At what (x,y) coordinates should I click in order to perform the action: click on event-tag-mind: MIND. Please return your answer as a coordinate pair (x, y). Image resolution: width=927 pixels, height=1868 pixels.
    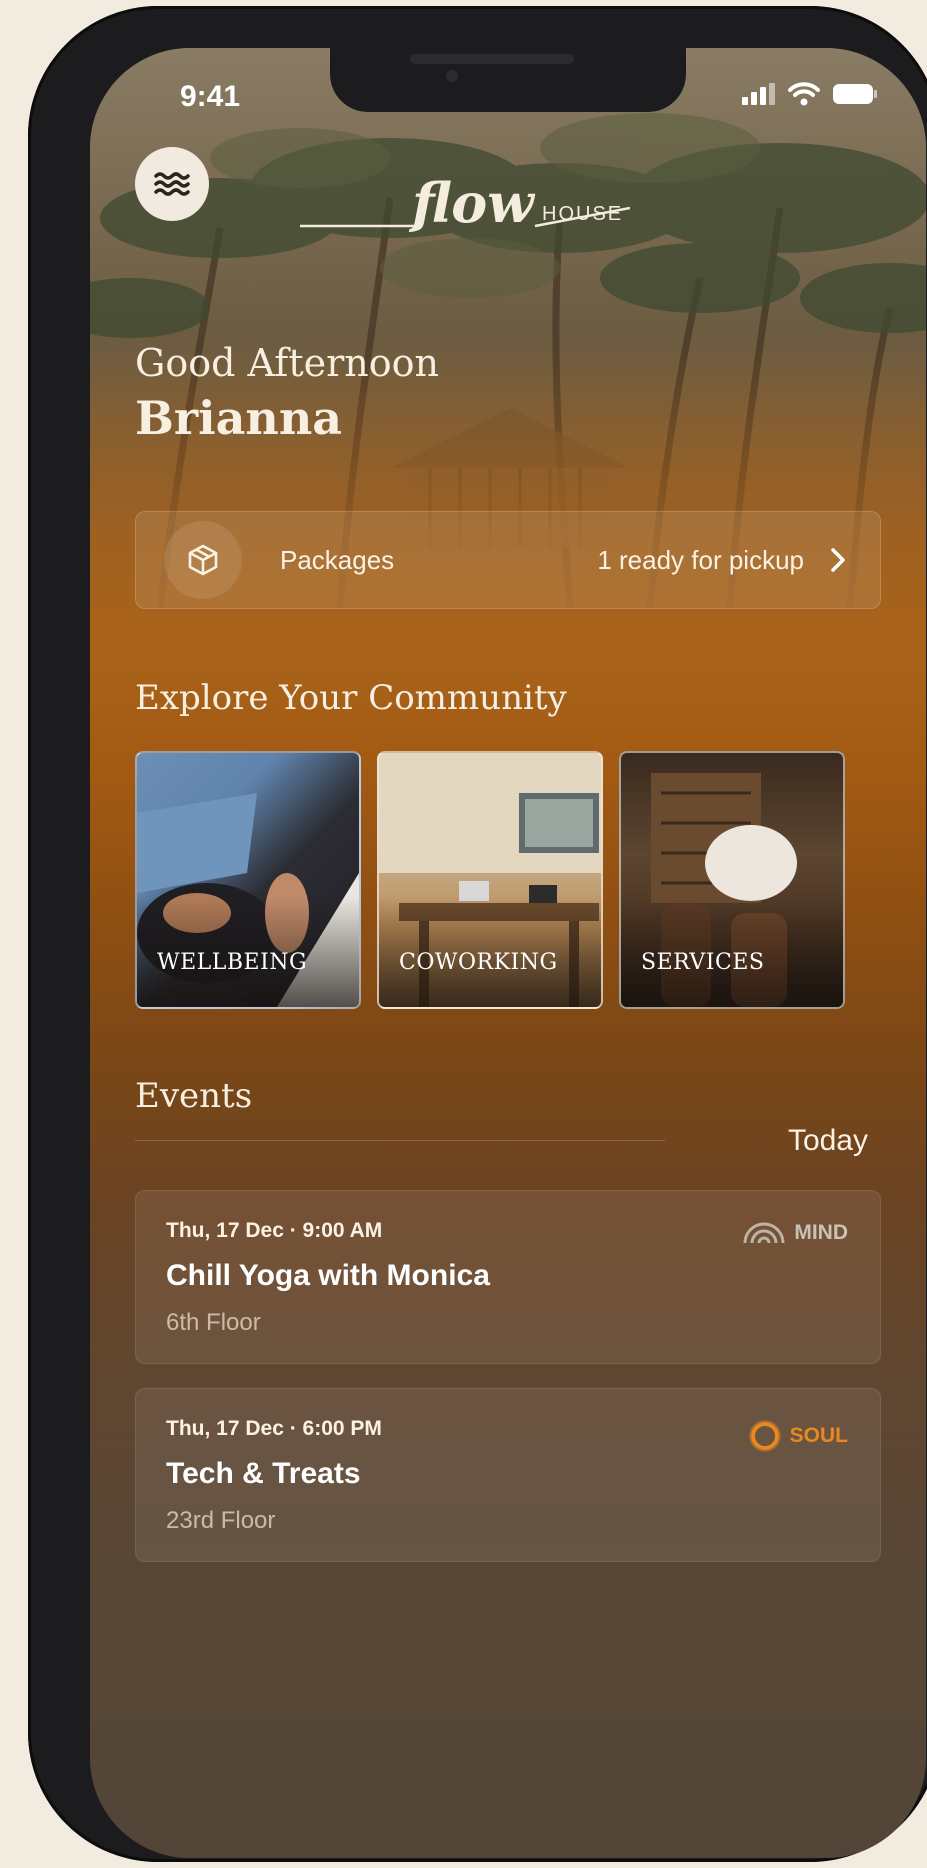
    Looking at the image, I should click on (795, 1233).